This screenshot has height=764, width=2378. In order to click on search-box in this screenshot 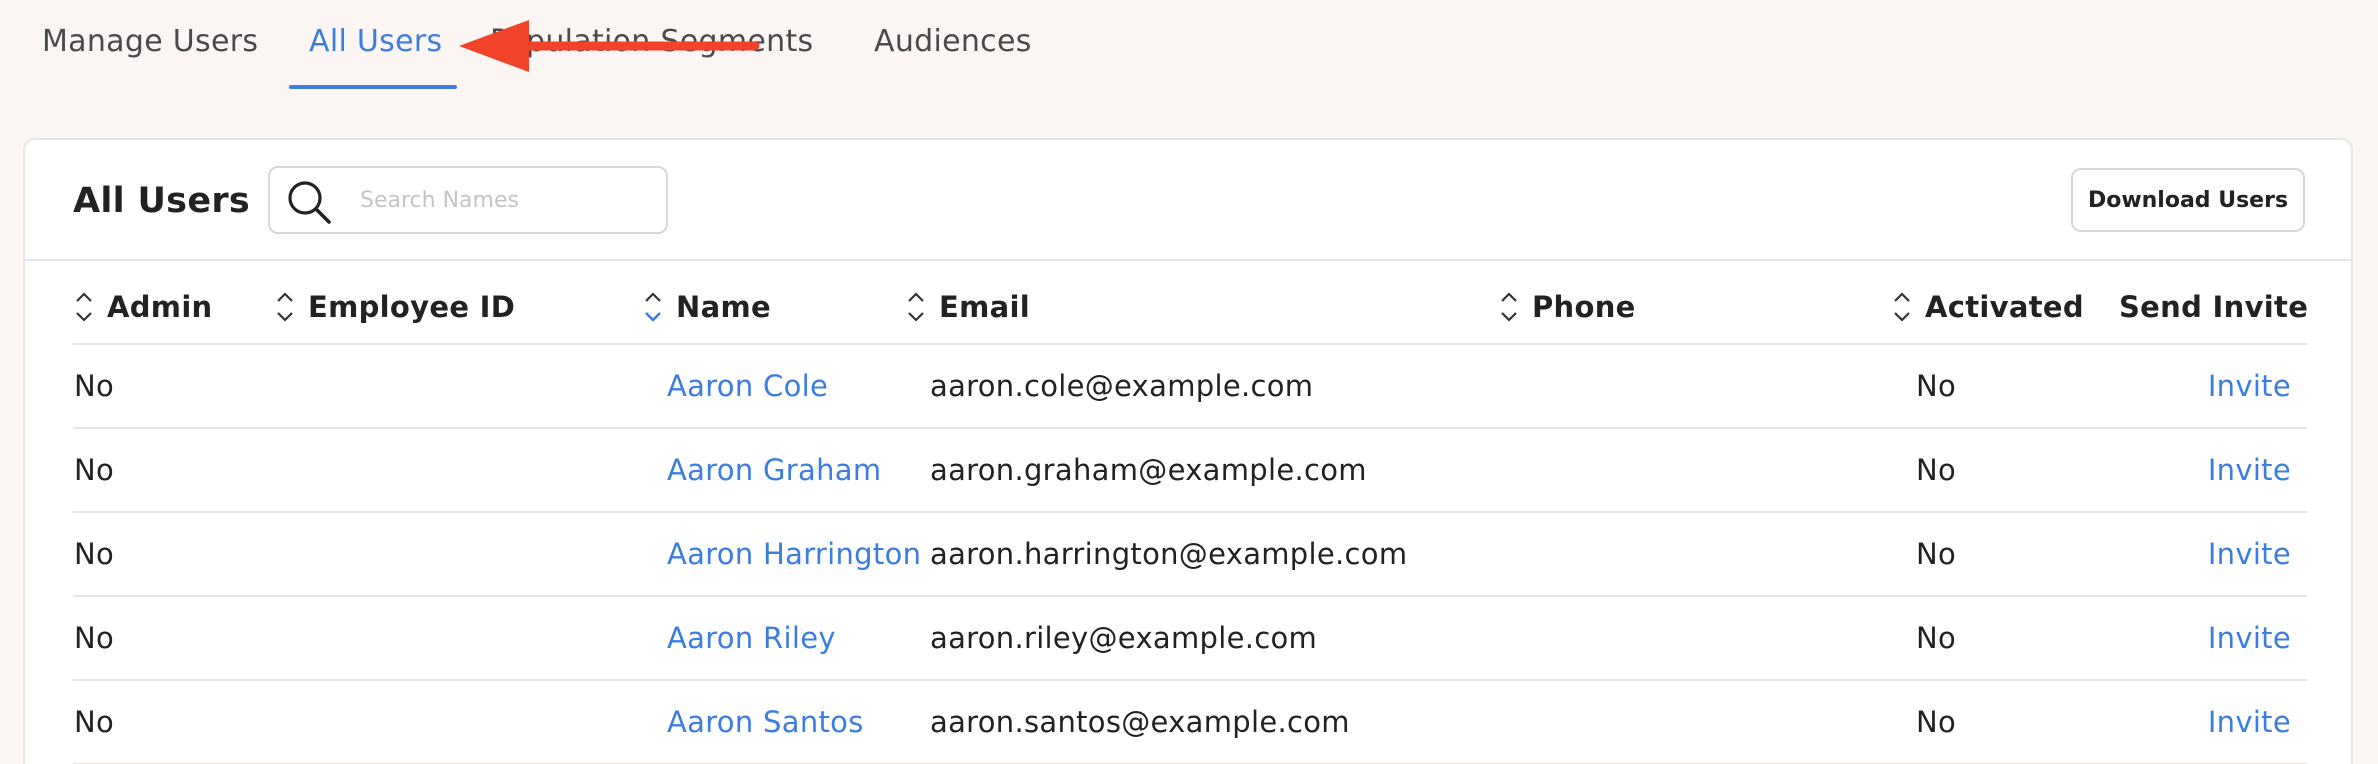, I will do `click(468, 200)`.